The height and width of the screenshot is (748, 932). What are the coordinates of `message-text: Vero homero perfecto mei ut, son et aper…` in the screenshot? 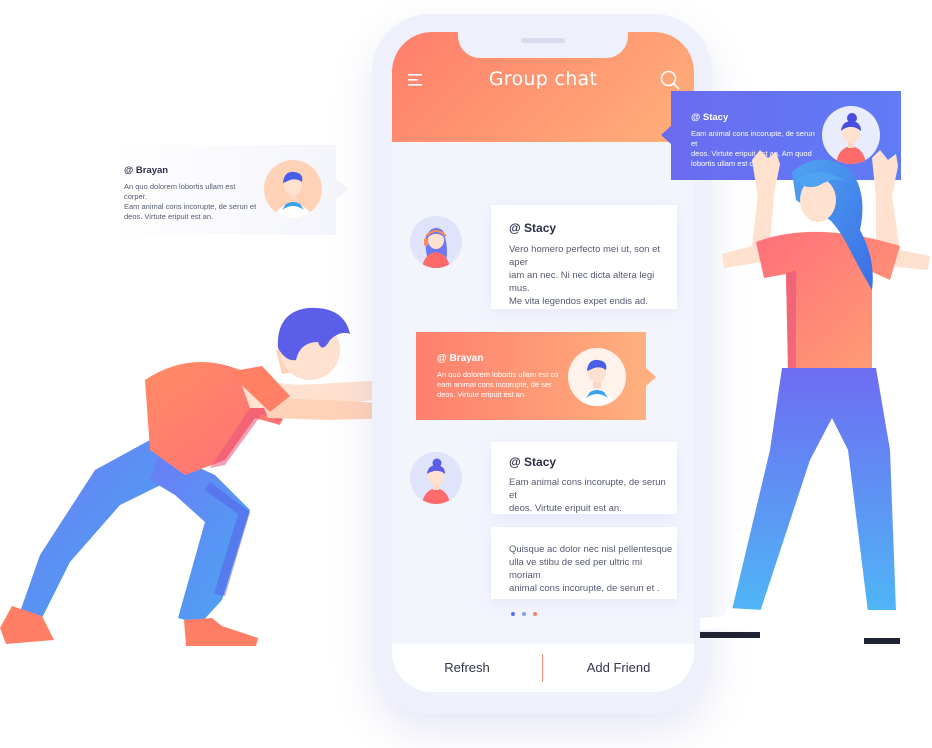 It's located at (585, 275).